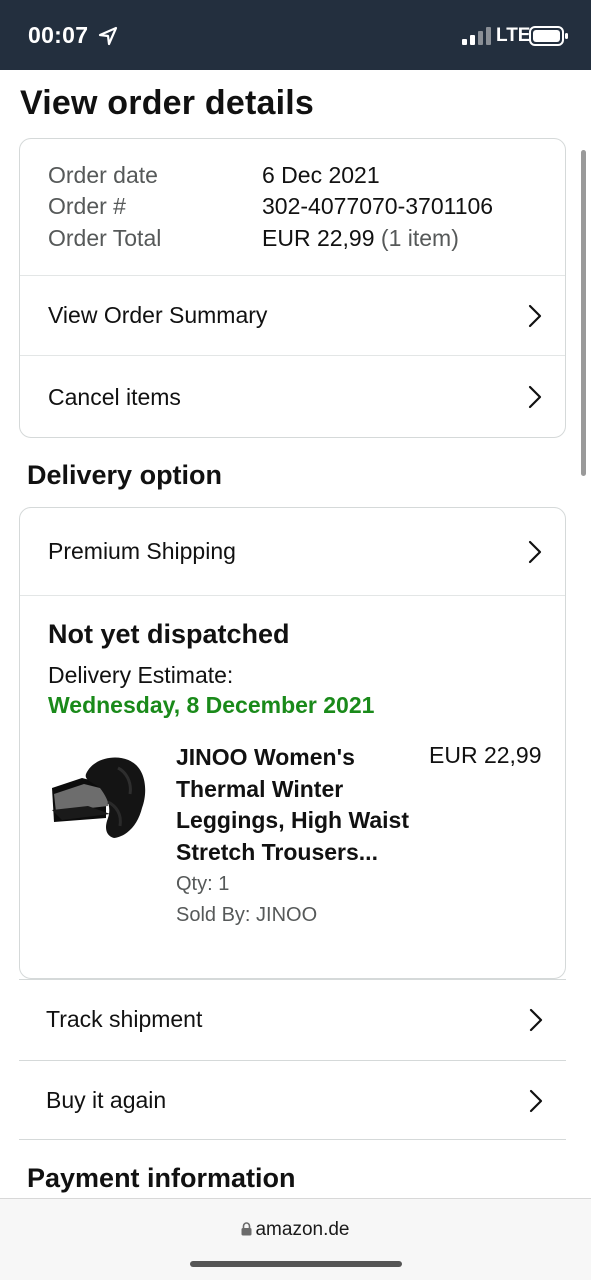  I want to click on premium-shipping-link: Premium Shipping, so click(292, 552).